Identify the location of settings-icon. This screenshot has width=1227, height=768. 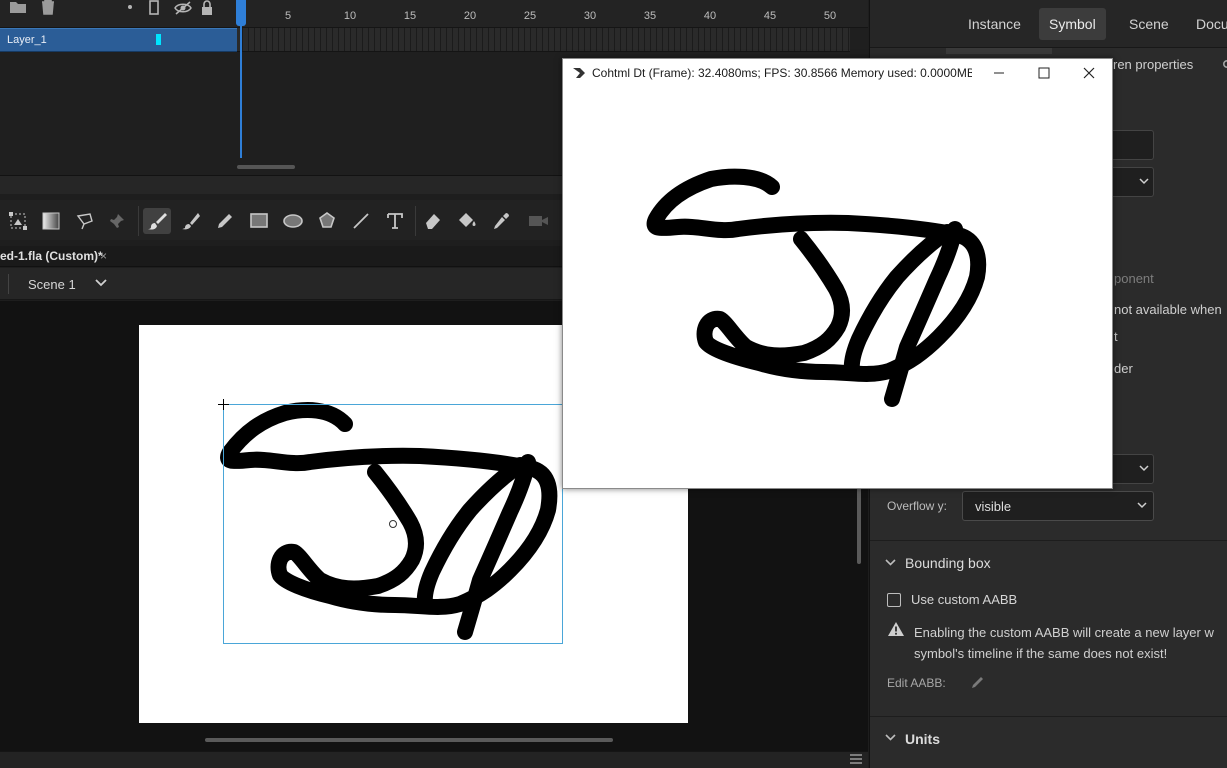
(1224, 64).